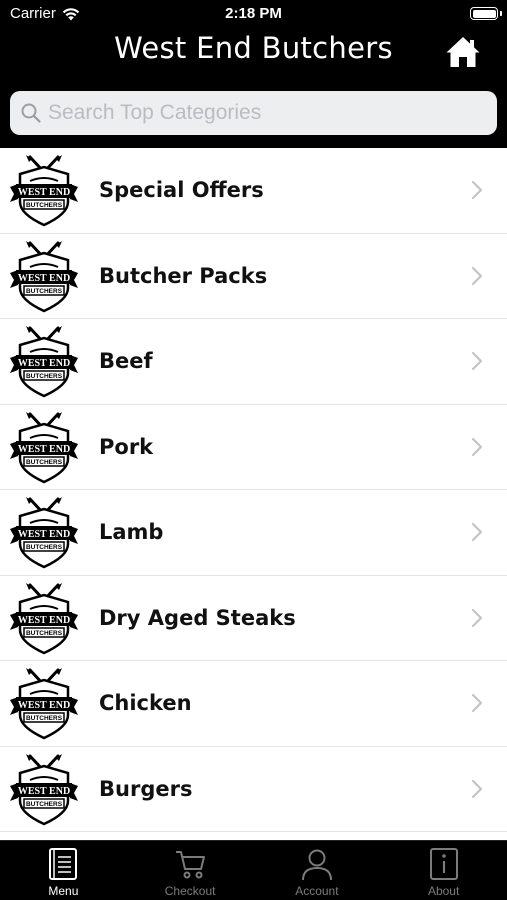  I want to click on tab-checkout: Checkout, so click(190, 870).